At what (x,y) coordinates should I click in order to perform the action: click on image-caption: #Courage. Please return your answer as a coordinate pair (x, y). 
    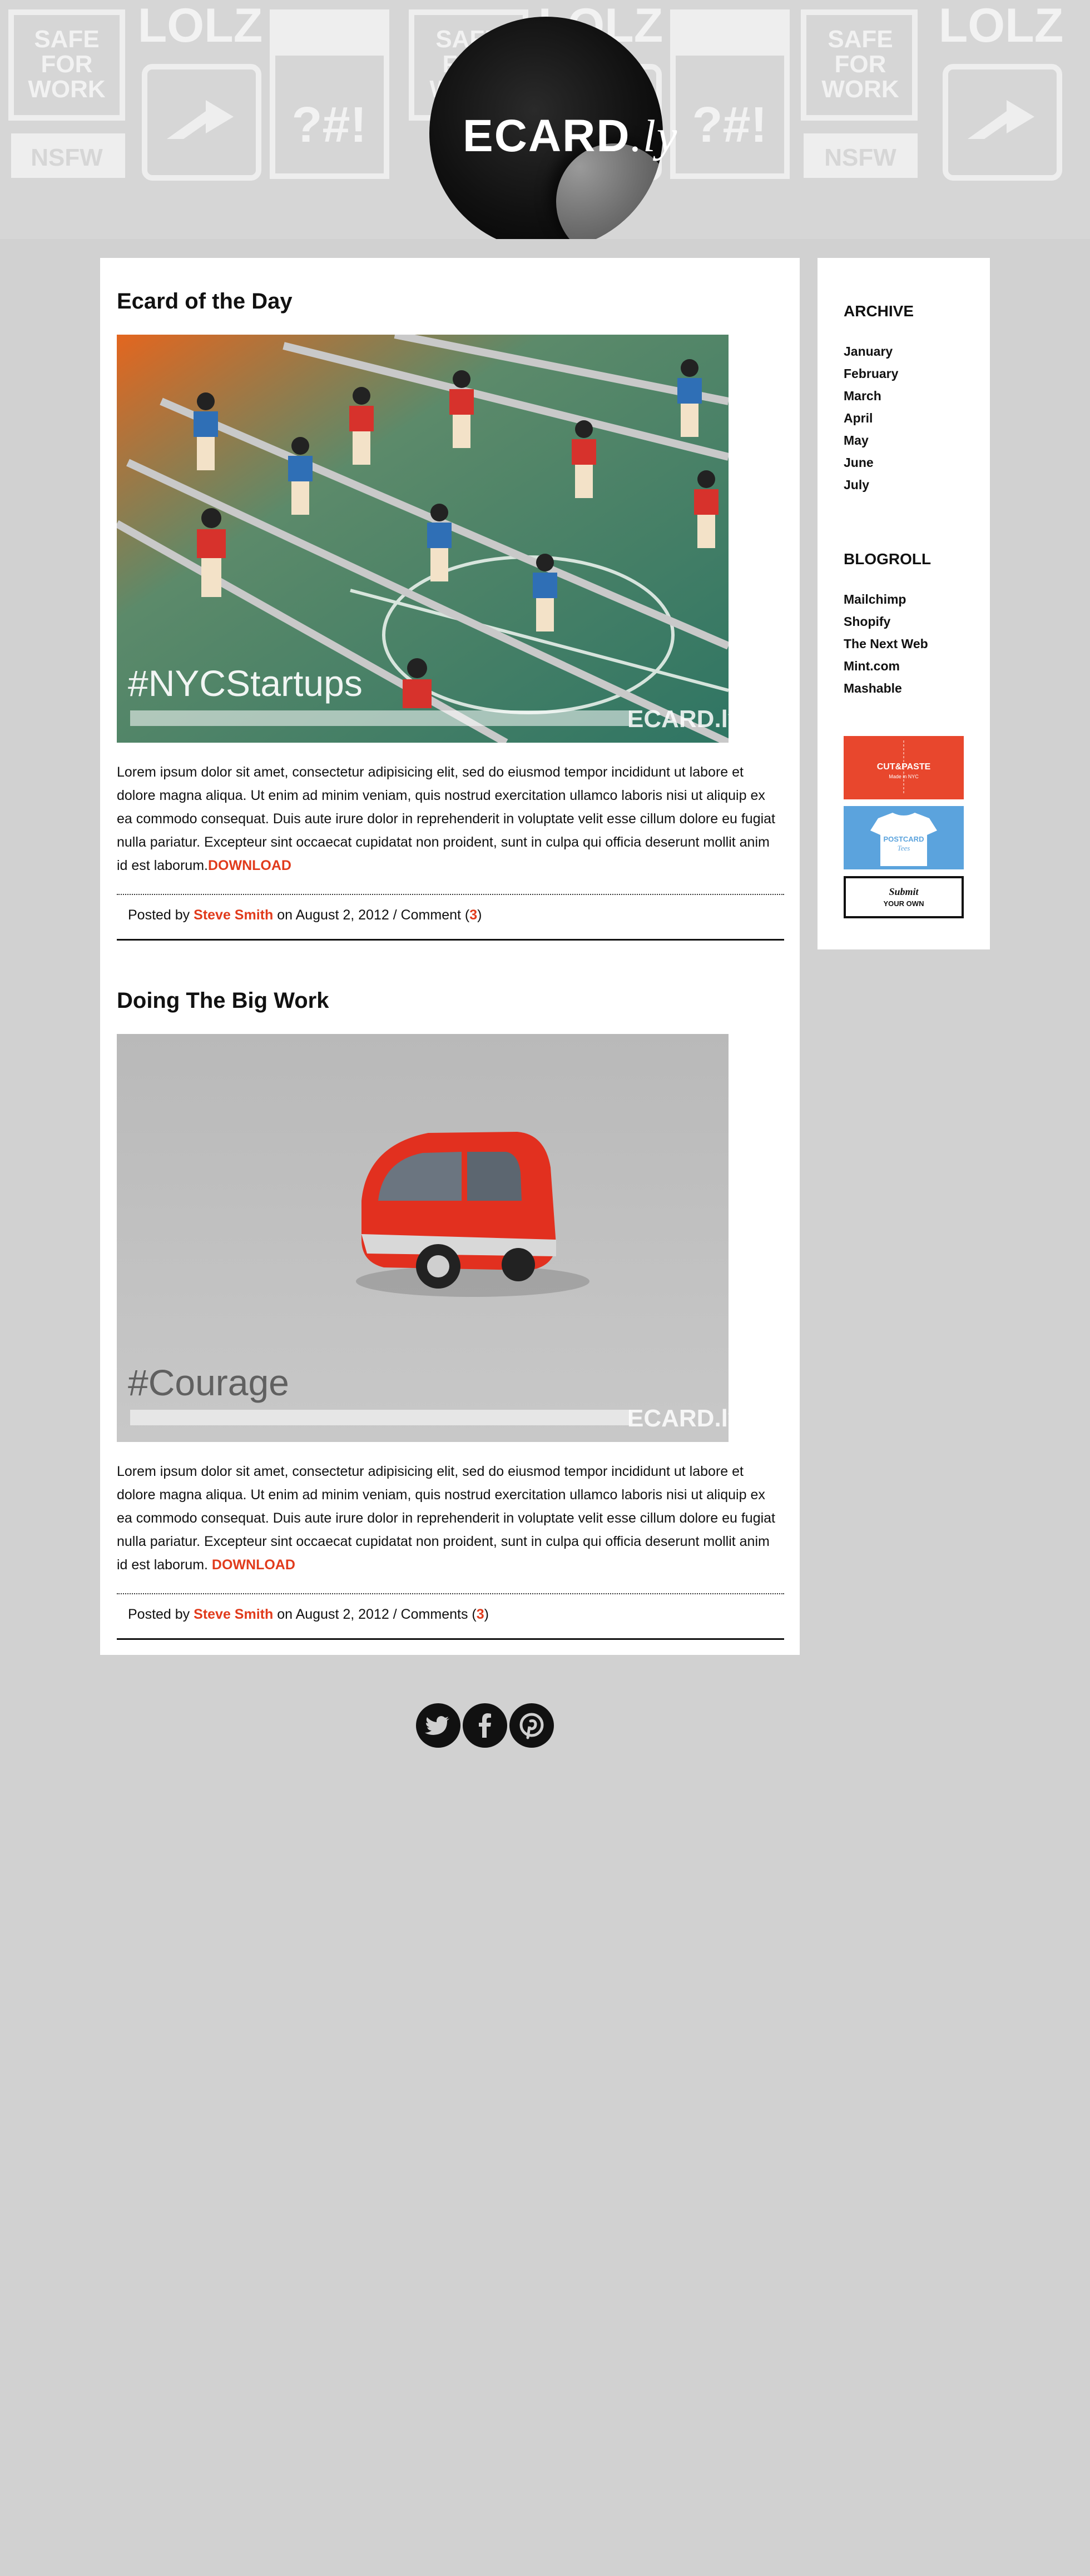
    Looking at the image, I should click on (208, 1383).